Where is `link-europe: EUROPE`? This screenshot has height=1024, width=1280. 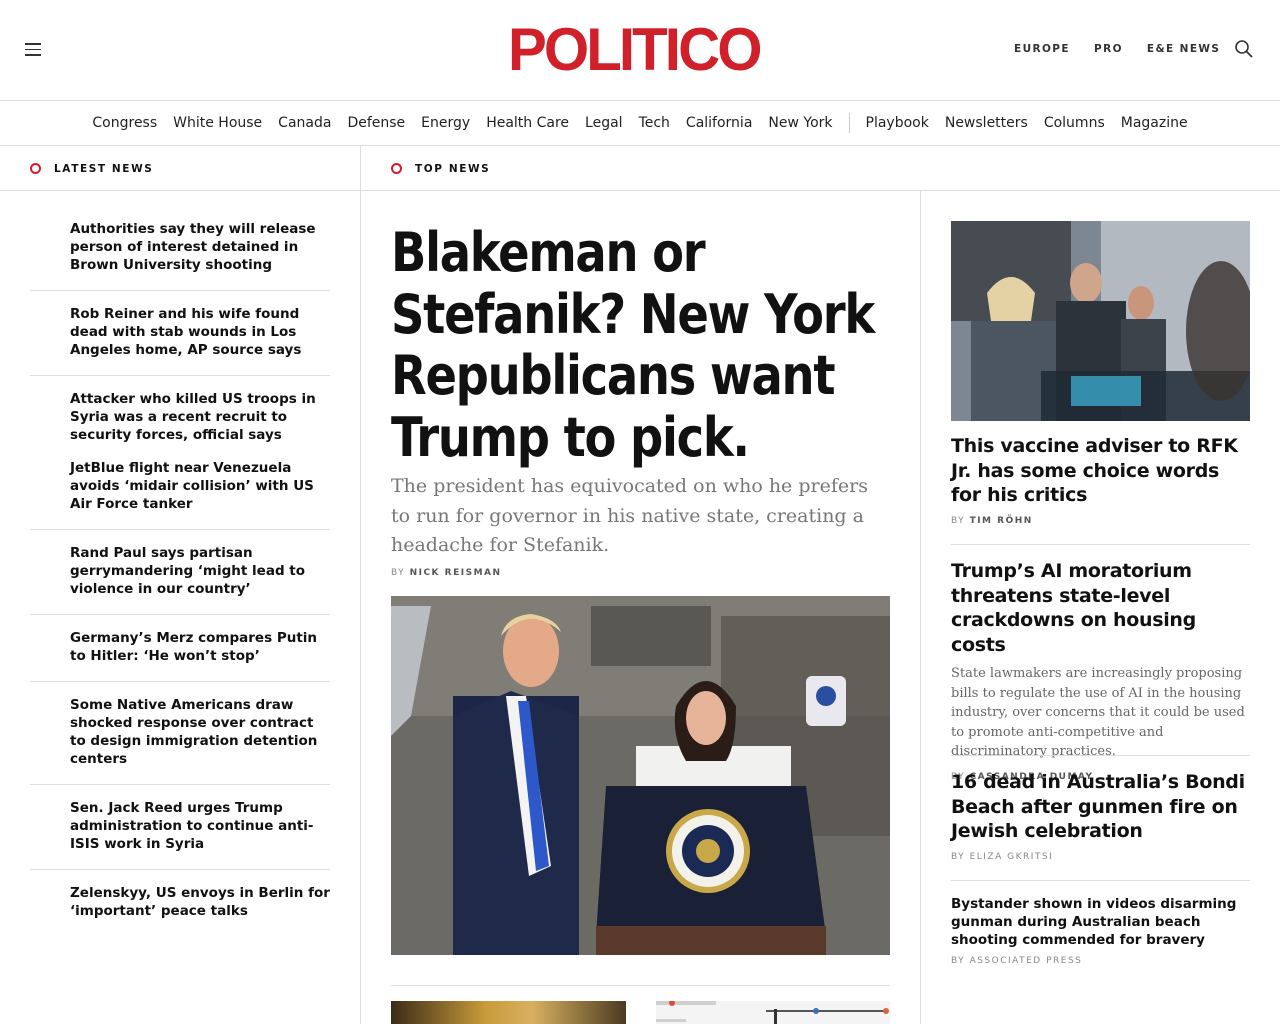 link-europe: EUROPE is located at coordinates (1042, 49).